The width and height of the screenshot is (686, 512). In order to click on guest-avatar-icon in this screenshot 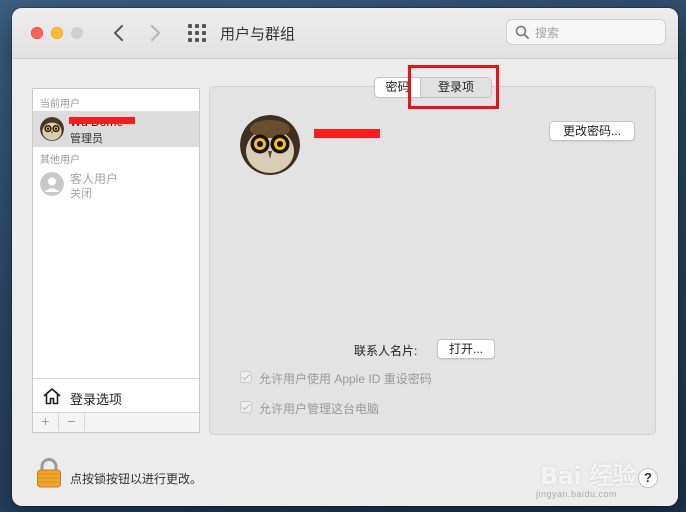, I will do `click(52, 184)`.